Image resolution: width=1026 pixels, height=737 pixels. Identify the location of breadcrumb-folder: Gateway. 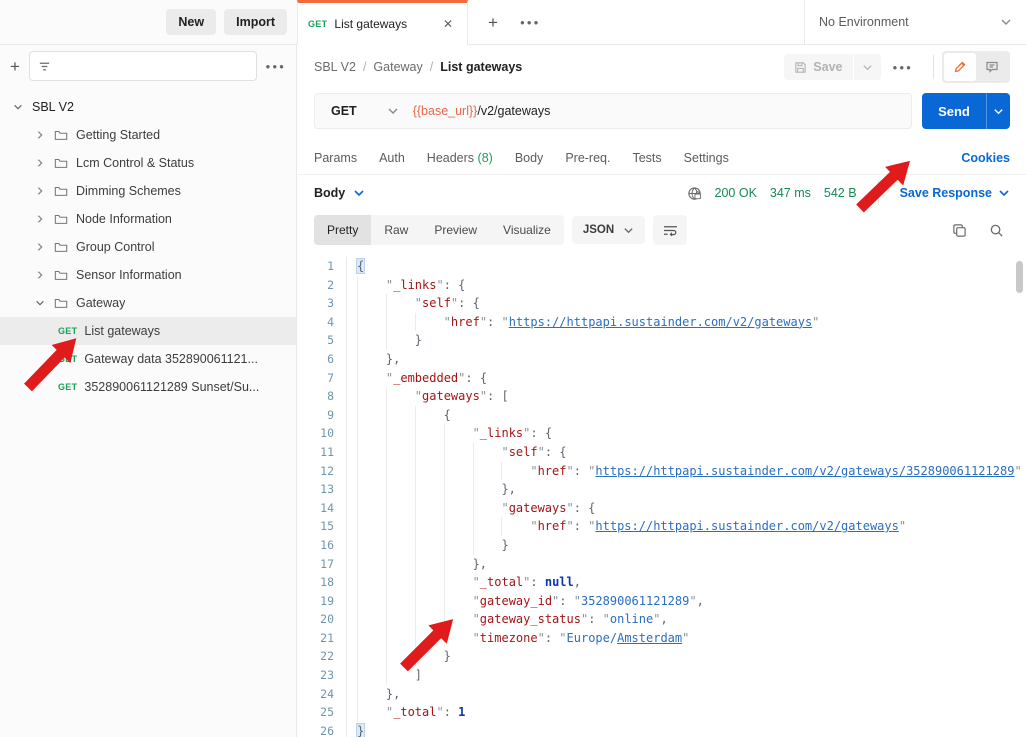
(397, 67).